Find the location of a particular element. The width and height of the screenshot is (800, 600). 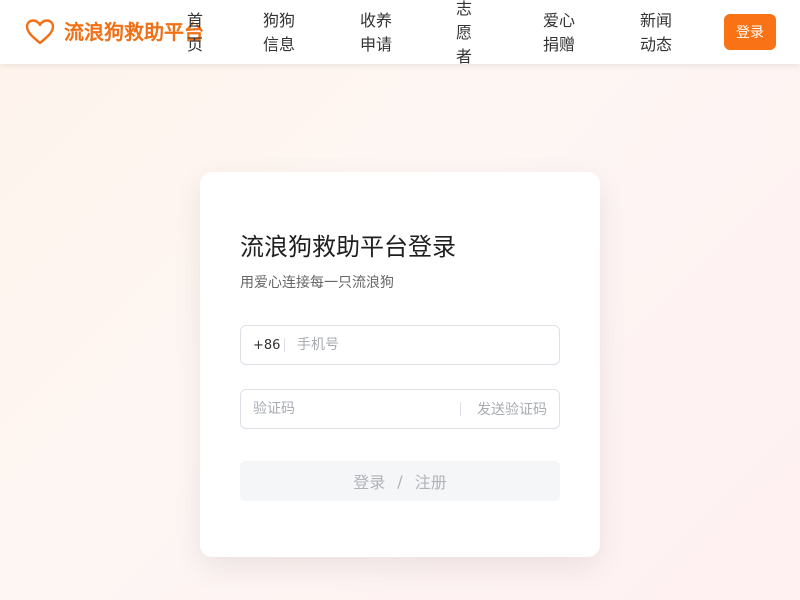

nav-item-dog-info: 狗狗 信息 is located at coordinates (279, 33).